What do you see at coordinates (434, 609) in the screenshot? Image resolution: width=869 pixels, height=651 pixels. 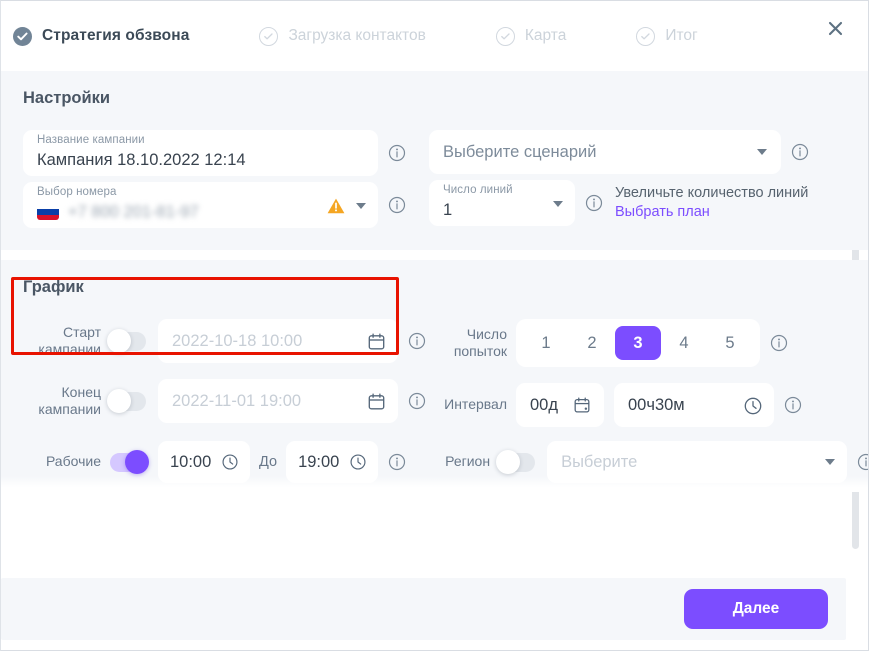 I see `modal-footer: Далее` at bounding box center [434, 609].